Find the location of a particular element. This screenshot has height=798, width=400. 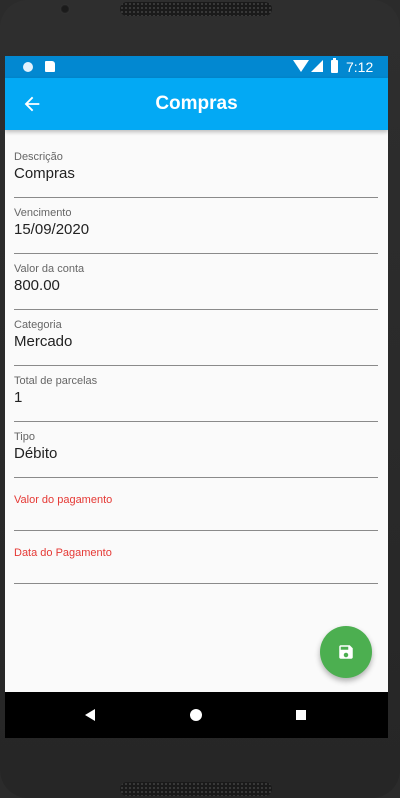

field-value: 15/09/2020 is located at coordinates (51, 229).